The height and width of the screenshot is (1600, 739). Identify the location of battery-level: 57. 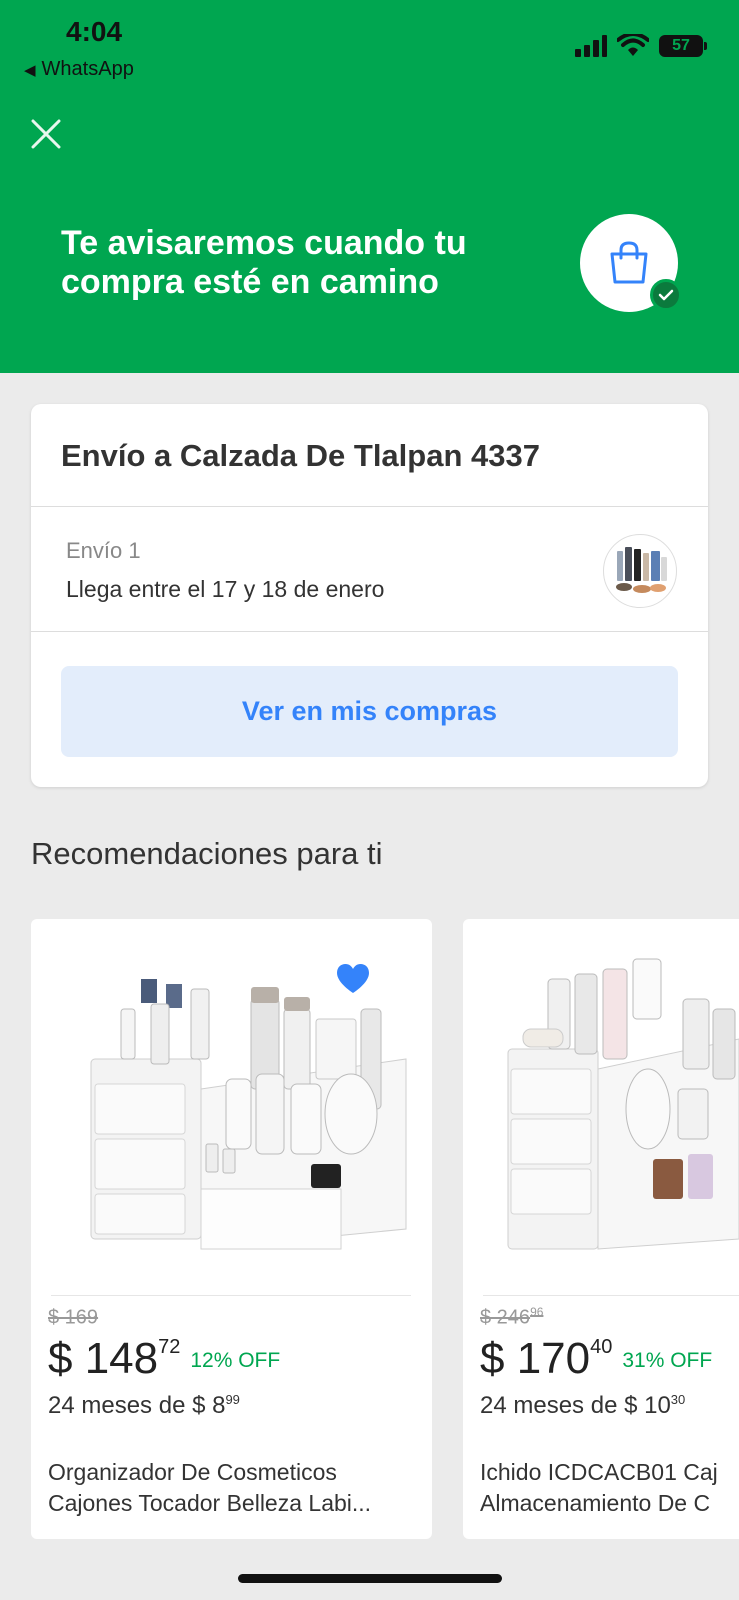
(681, 45).